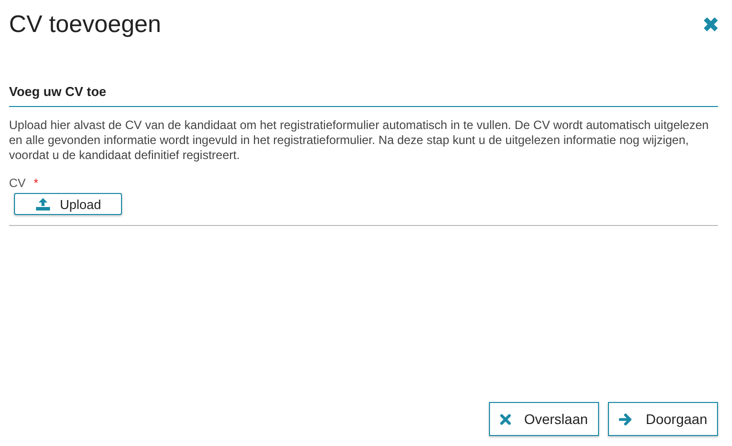 This screenshot has width=732, height=446. Describe the element at coordinates (544, 419) in the screenshot. I see `skip-button: Overslaan` at that location.